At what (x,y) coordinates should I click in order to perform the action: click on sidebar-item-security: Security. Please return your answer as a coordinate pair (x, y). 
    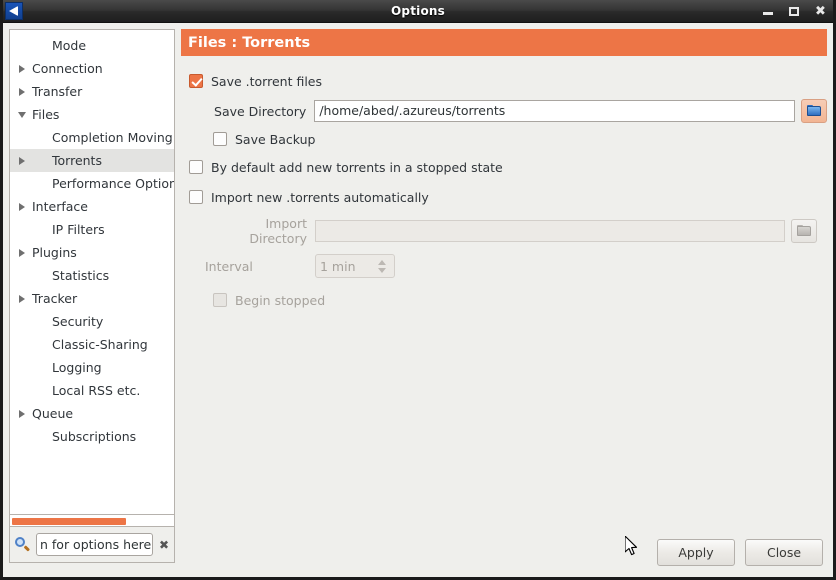
    Looking at the image, I should click on (92, 321).